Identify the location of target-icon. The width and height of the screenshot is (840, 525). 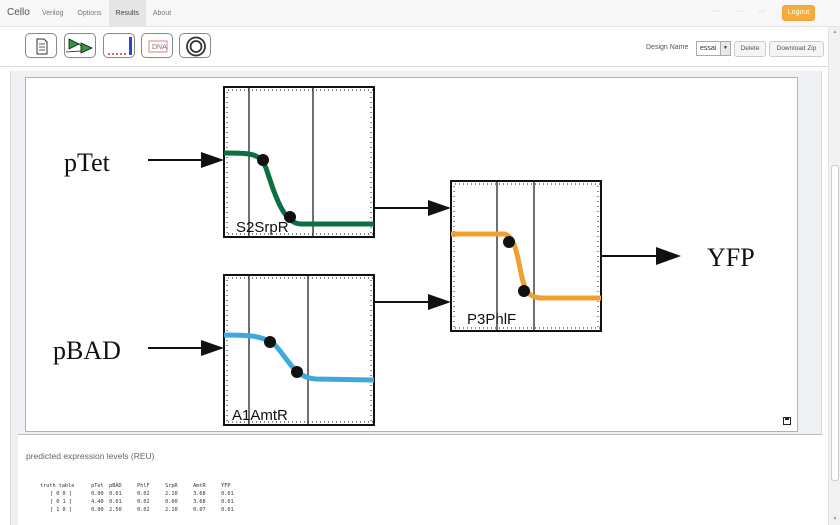
(196, 46).